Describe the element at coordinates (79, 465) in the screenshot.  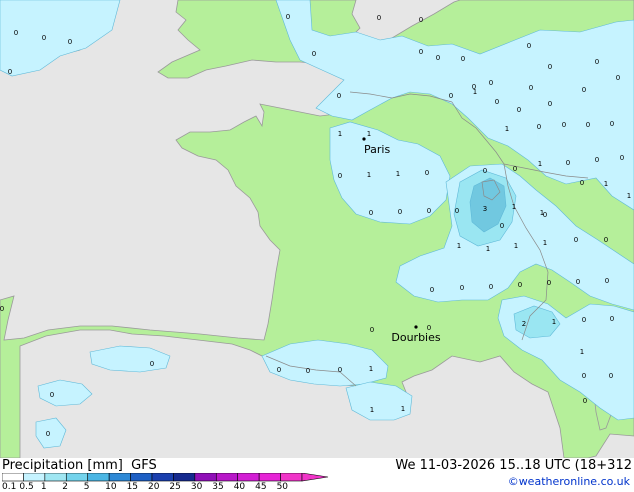
I see `map-title: Precipitation [mm] GFS` at that location.